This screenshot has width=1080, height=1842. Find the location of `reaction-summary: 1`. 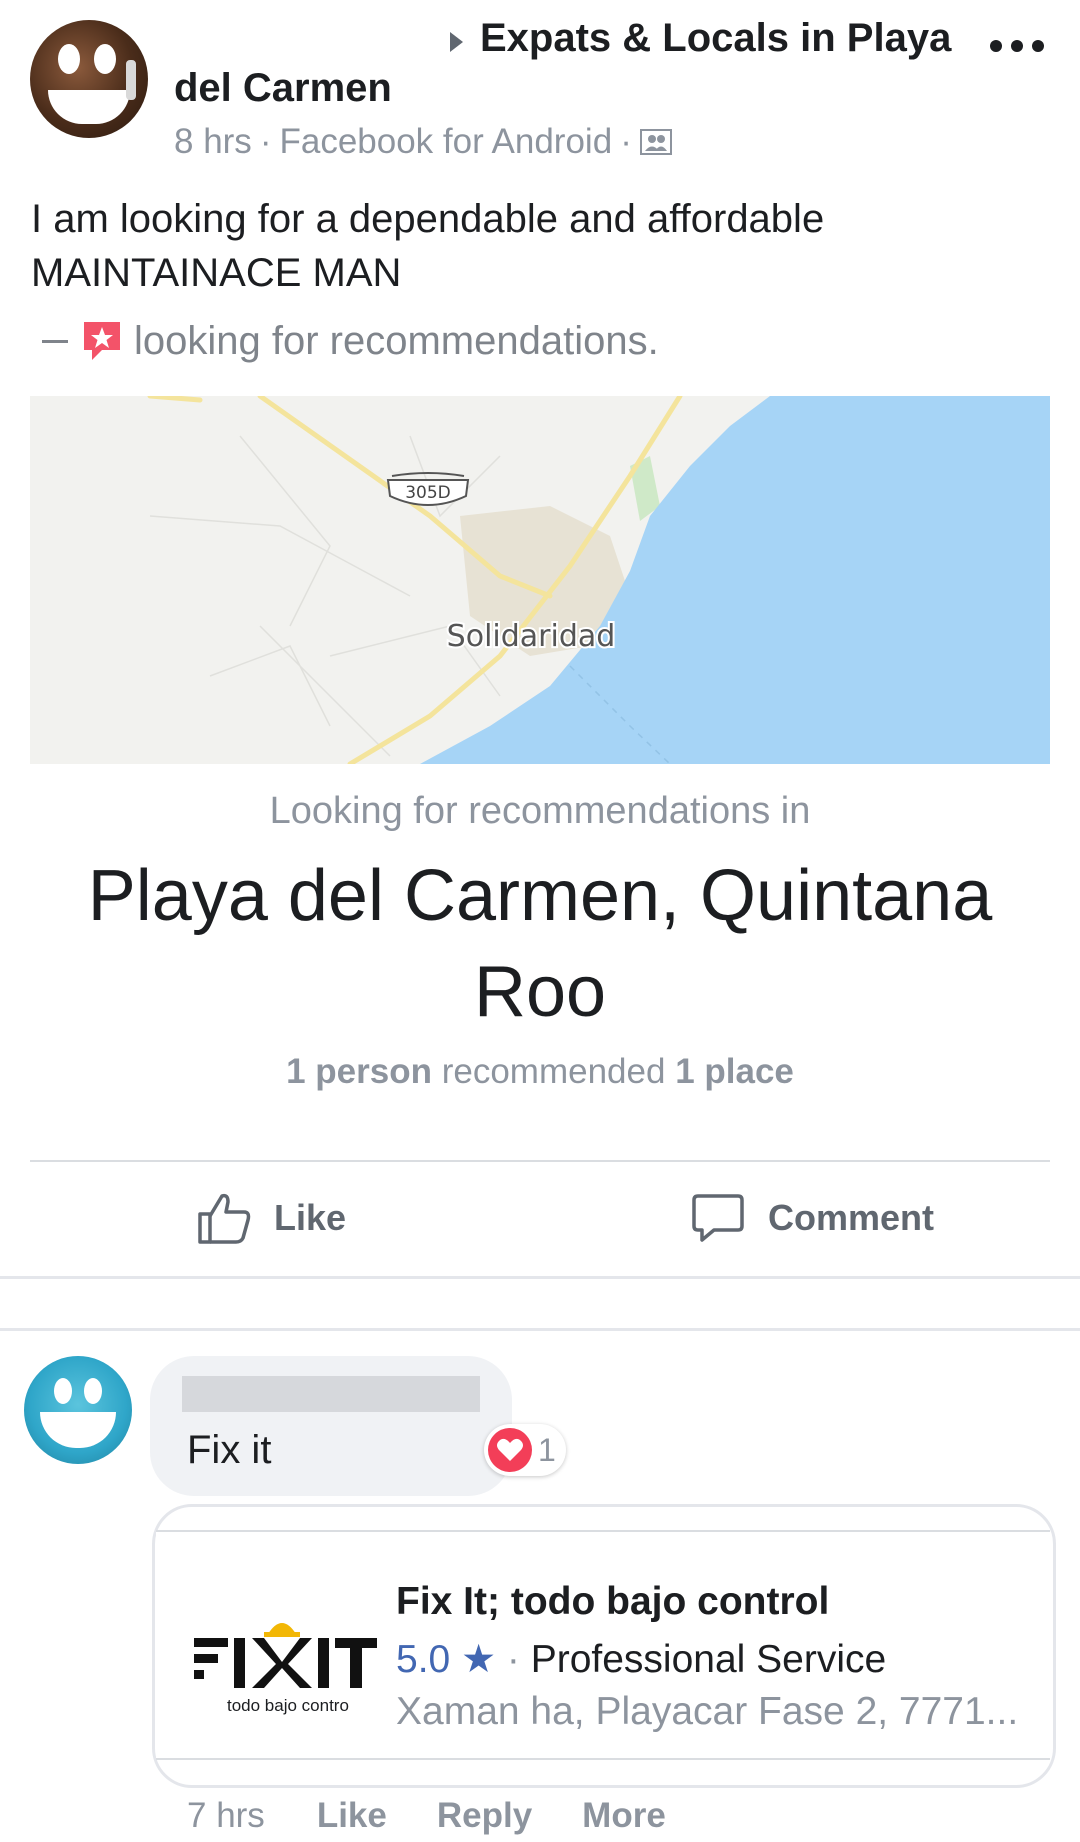

reaction-summary: 1 is located at coordinates (525, 1450).